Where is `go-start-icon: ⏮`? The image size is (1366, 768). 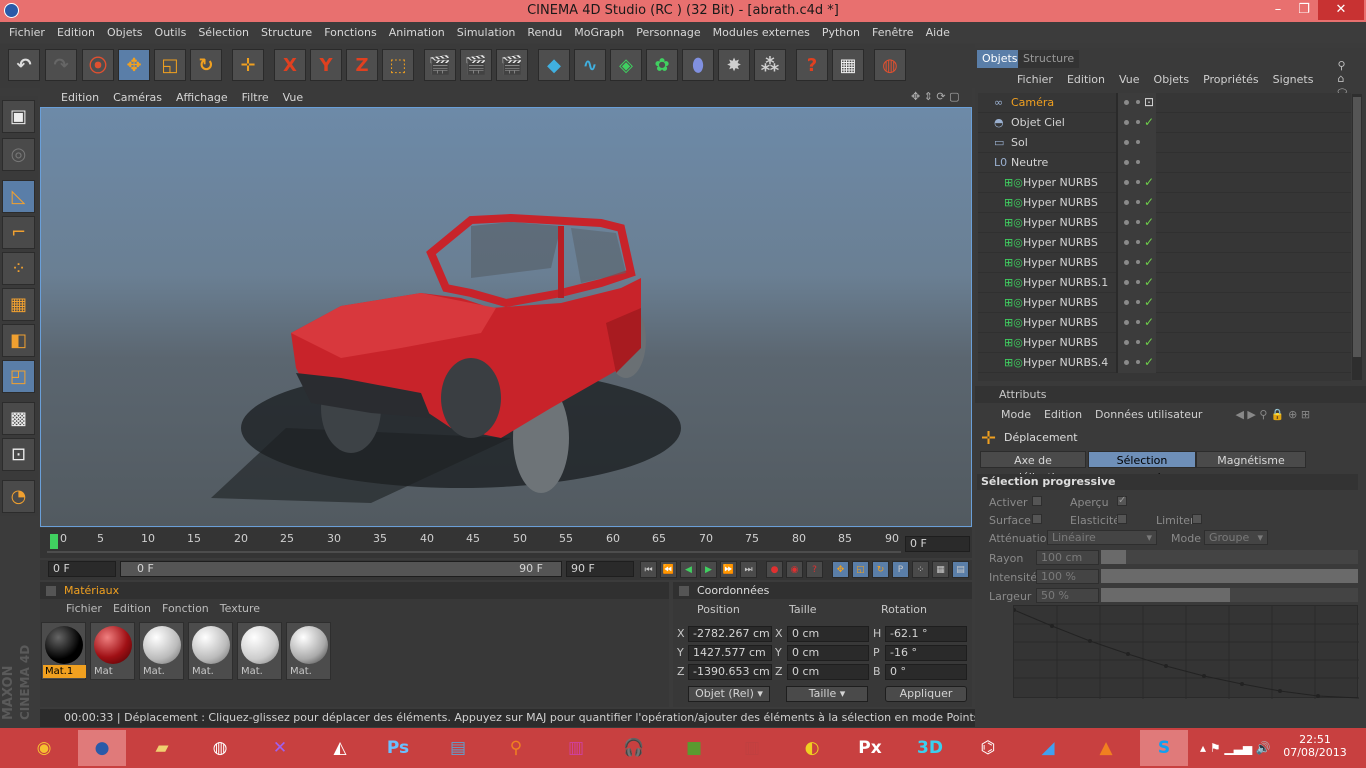 go-start-icon: ⏮ is located at coordinates (648, 569).